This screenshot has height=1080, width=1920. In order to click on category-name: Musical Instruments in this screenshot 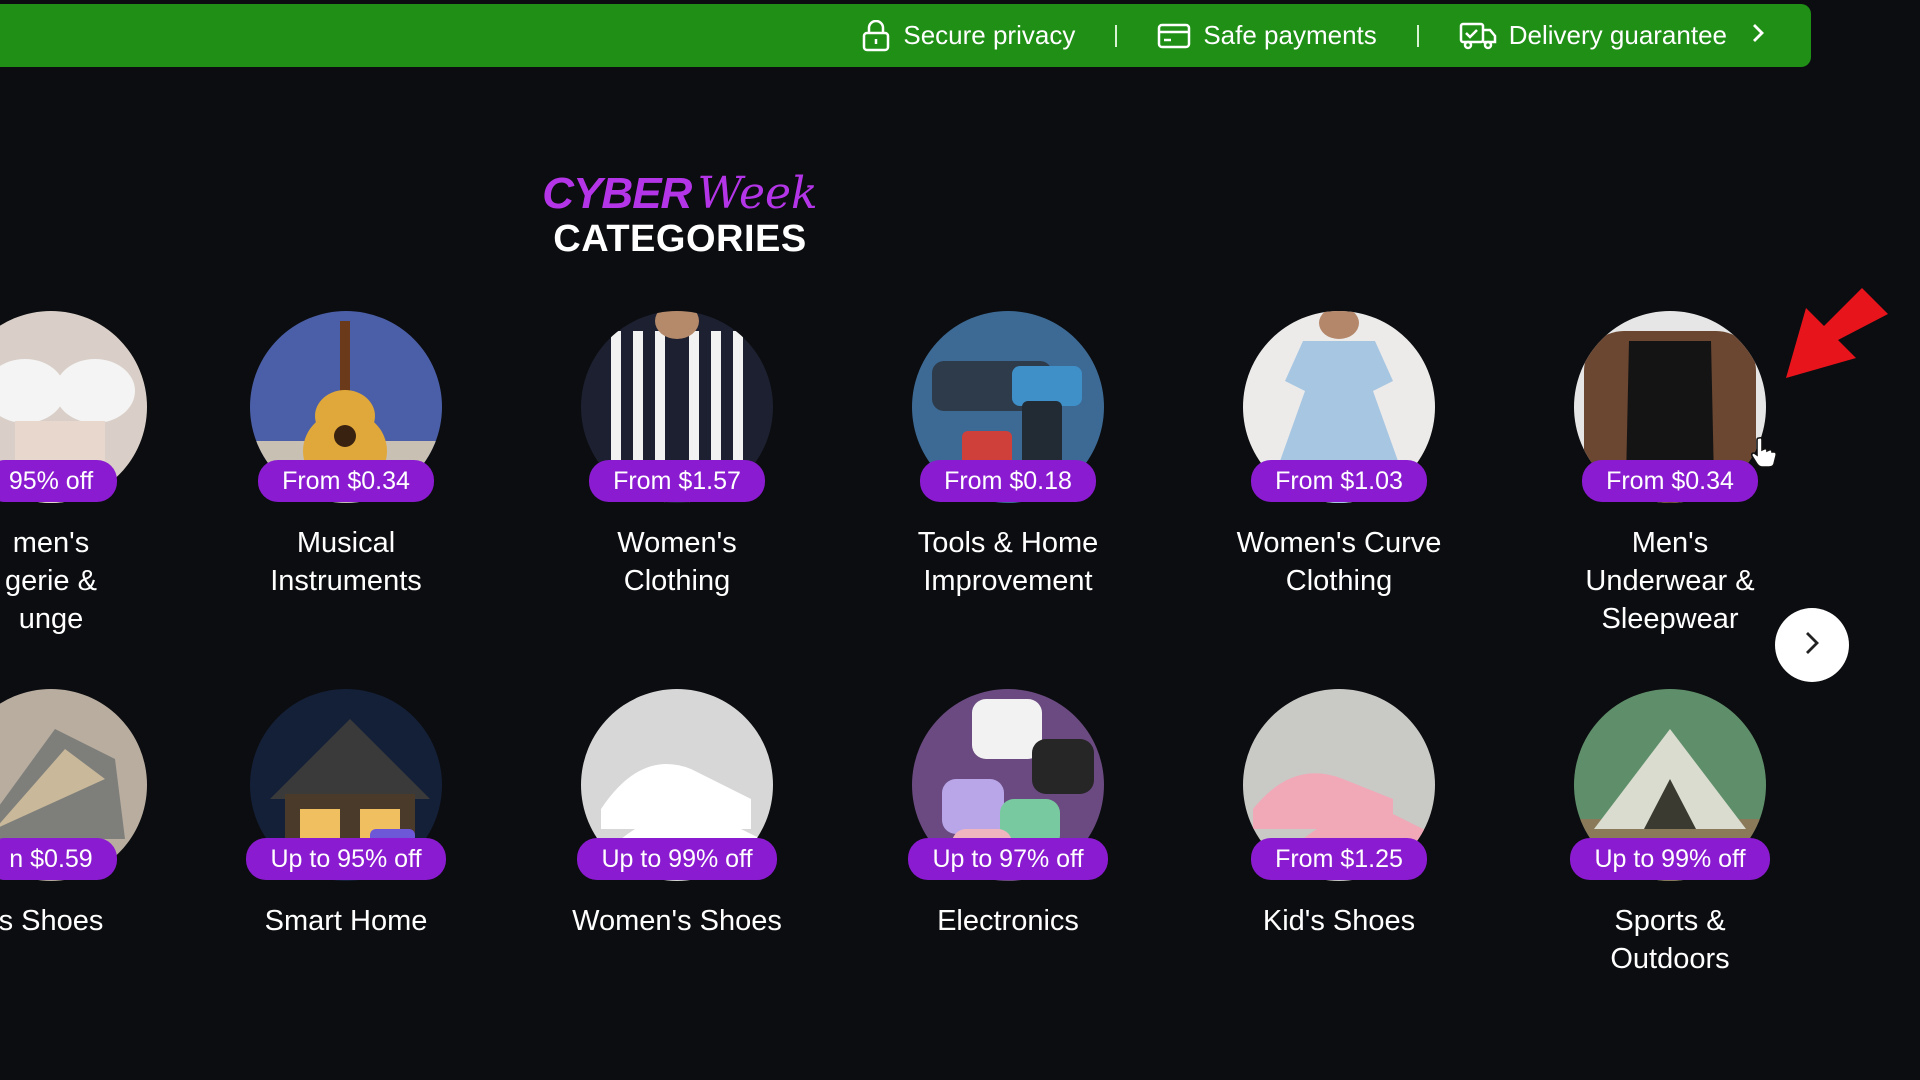, I will do `click(346, 562)`.